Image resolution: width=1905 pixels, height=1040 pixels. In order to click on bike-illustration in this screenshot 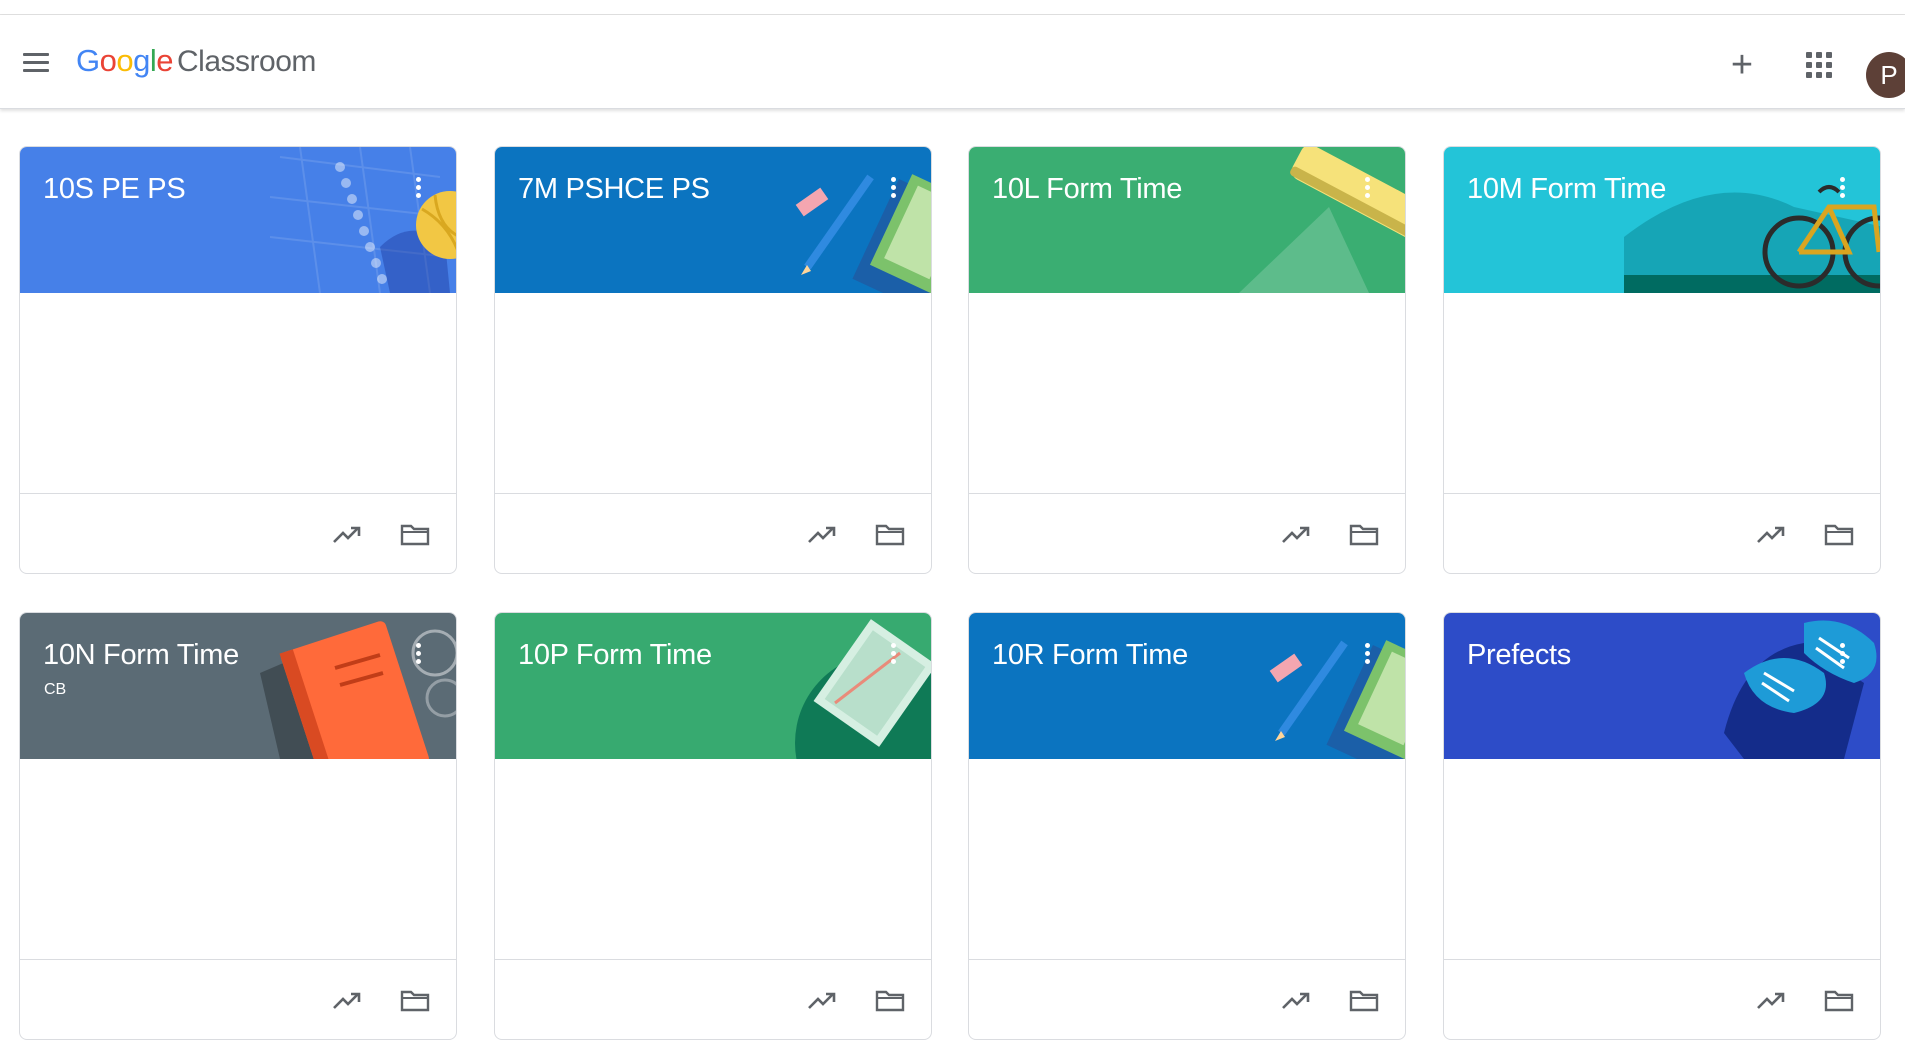, I will do `click(1752, 220)`.